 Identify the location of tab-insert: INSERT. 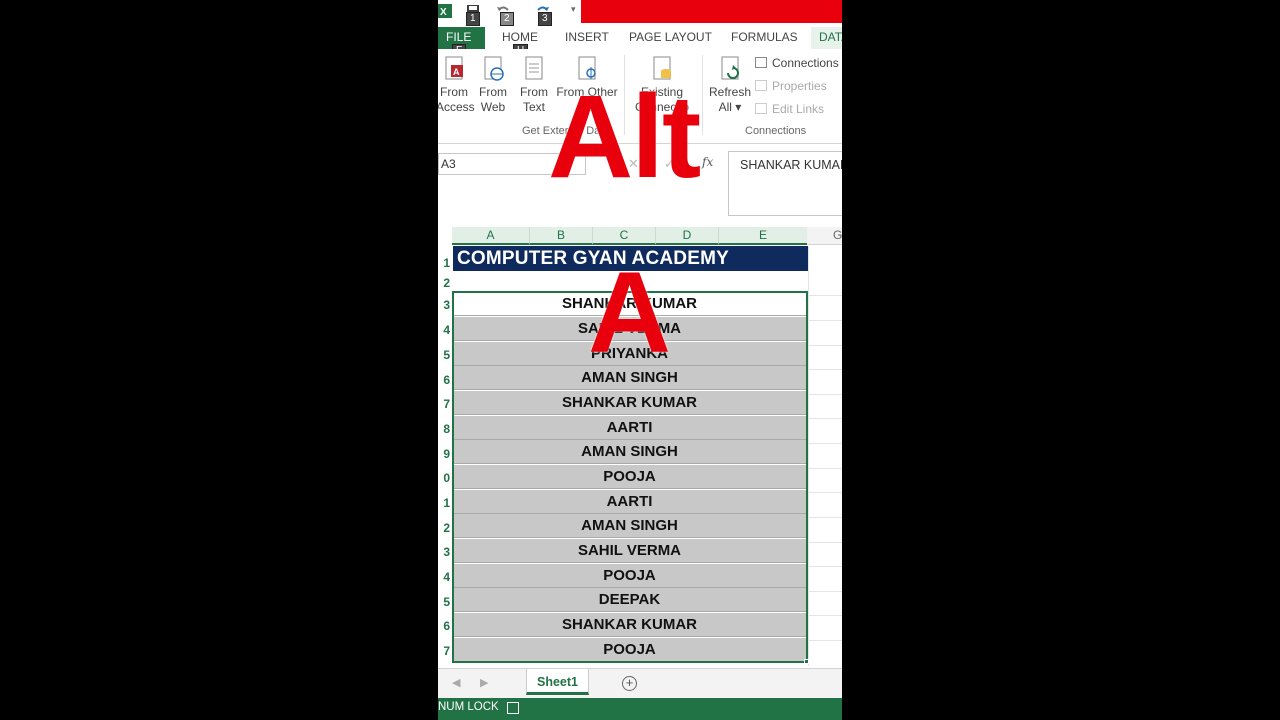
(587, 37).